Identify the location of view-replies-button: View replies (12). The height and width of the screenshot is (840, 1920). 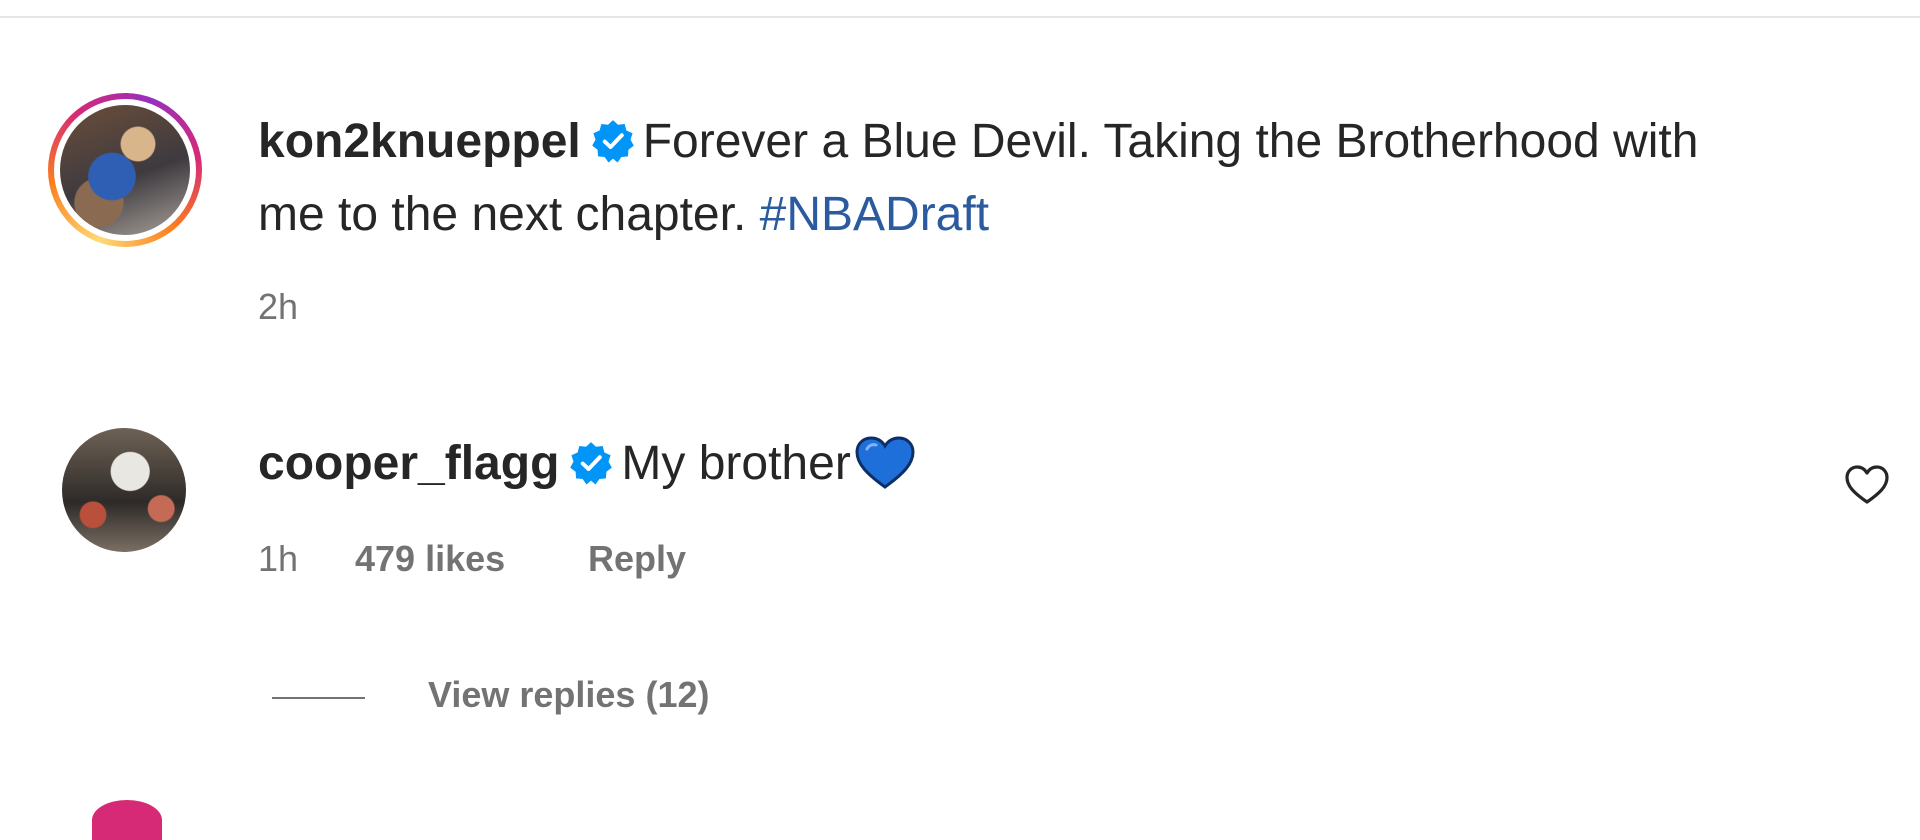
(568, 695).